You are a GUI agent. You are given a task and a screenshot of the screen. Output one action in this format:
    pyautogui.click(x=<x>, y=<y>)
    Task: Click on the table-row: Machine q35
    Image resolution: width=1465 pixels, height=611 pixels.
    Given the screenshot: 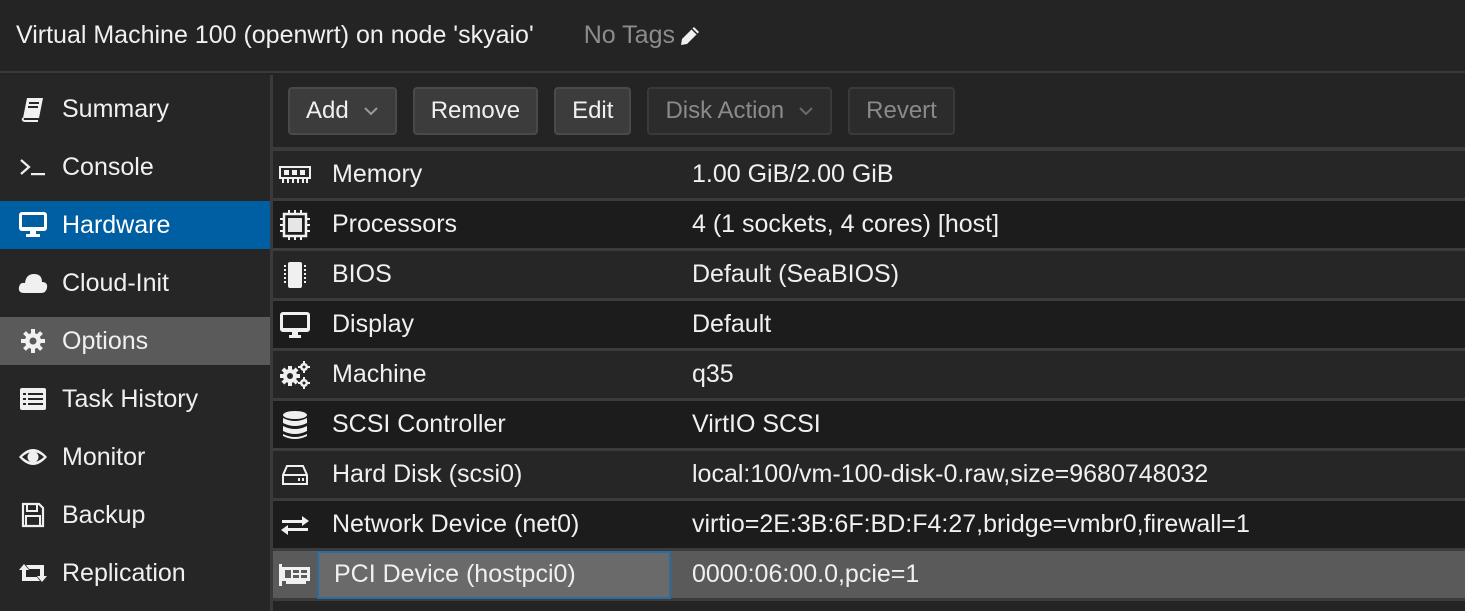 What is the action you would take?
    pyautogui.click(x=869, y=376)
    